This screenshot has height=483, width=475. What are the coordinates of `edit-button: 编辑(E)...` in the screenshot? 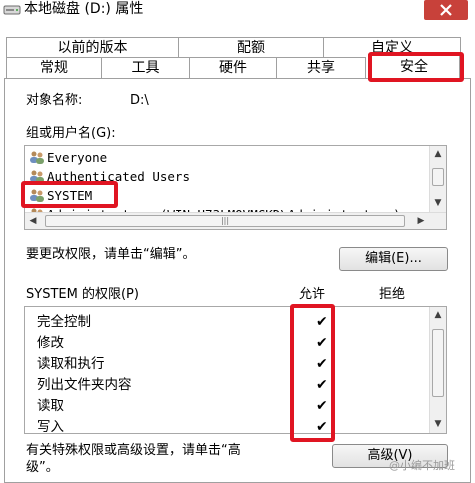 It's located at (393, 259).